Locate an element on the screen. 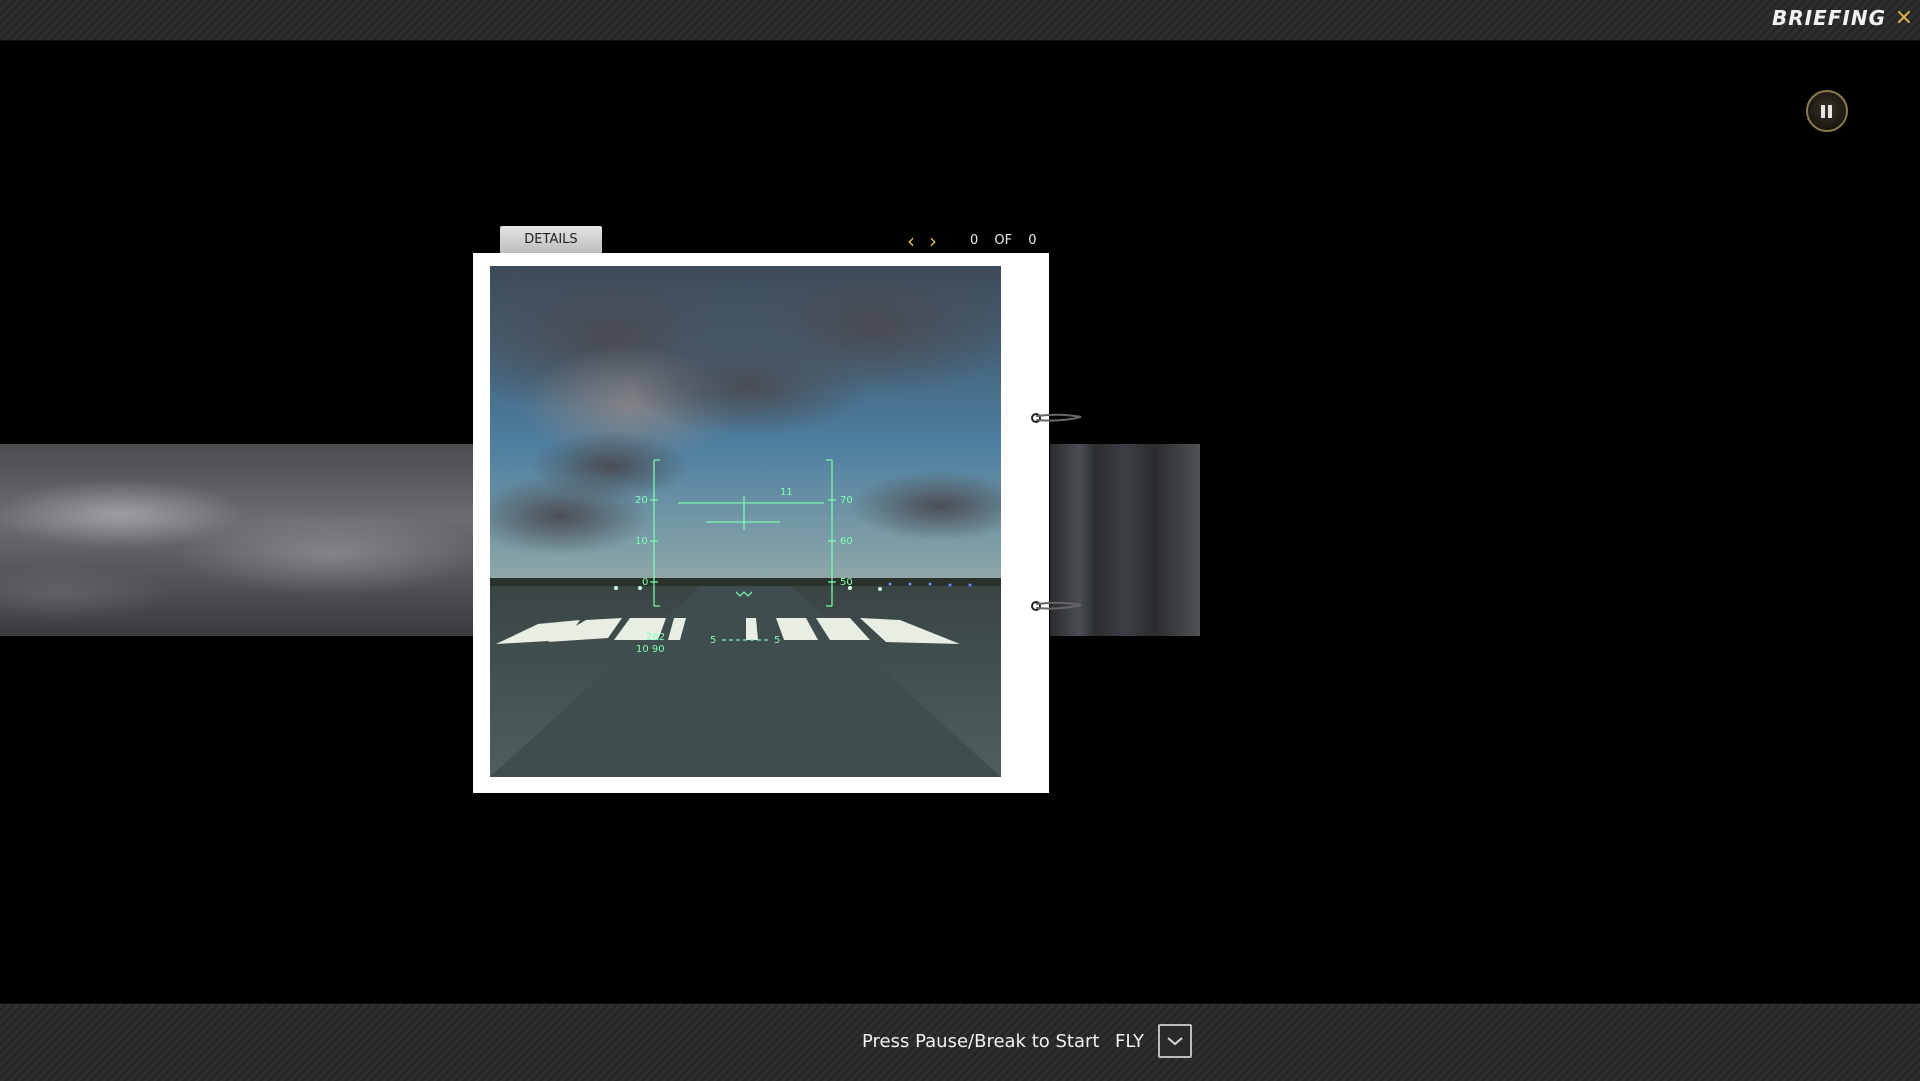  chevron-left-icon: ‹ is located at coordinates (911, 241).